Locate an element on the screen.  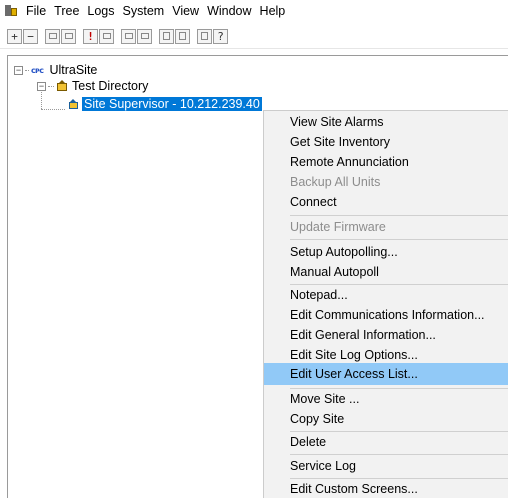
menu-help: Help is located at coordinates (273, 11).